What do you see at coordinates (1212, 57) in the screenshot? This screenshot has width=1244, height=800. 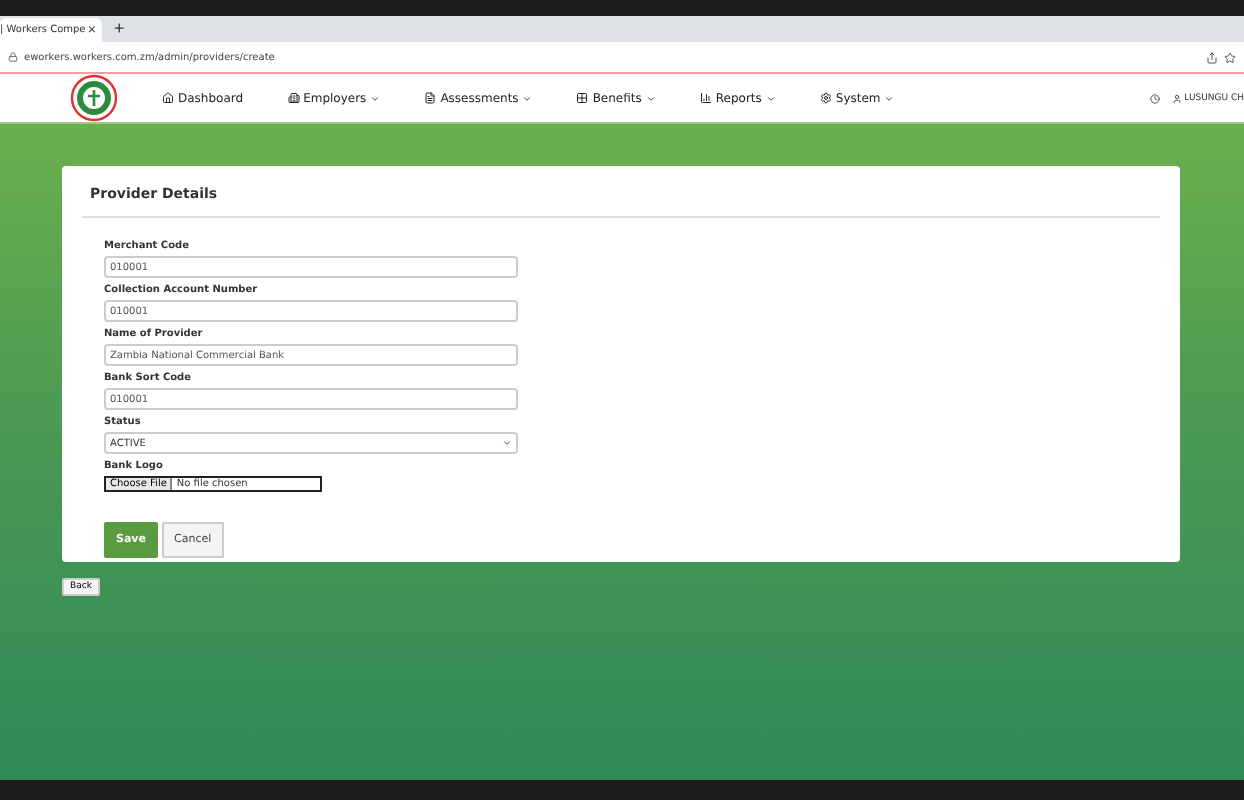 I see `share-icon` at bounding box center [1212, 57].